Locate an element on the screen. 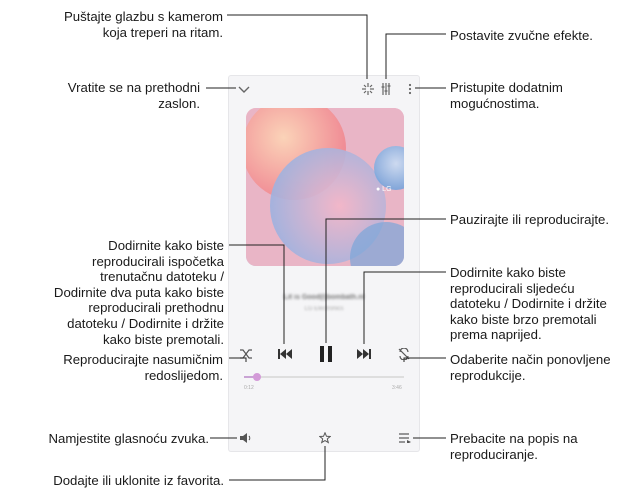 The width and height of the screenshot is (638, 489). callout-more: Pristupite dodatnim mogućnostima. is located at coordinates (506, 95).